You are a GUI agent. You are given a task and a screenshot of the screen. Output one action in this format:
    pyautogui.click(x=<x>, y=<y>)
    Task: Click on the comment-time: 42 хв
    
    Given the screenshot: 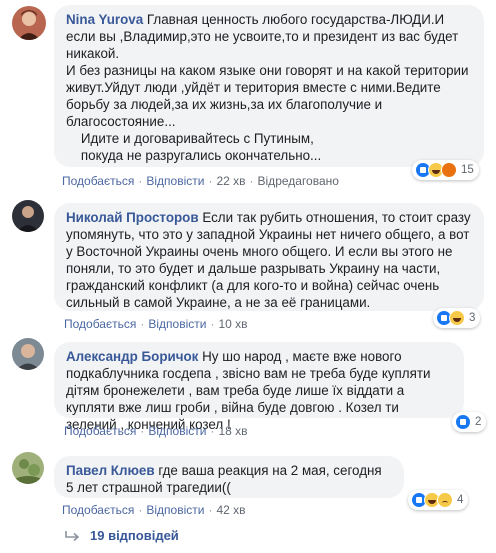 What is the action you would take?
    pyautogui.click(x=230, y=510)
    